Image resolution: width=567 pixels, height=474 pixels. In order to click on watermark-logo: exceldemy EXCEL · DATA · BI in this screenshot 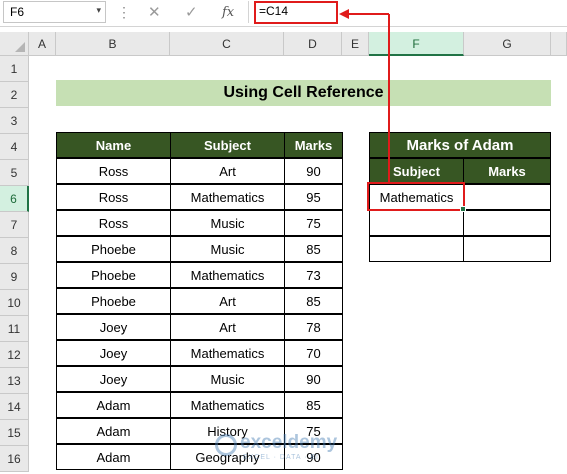, I will do `click(285, 448)`.